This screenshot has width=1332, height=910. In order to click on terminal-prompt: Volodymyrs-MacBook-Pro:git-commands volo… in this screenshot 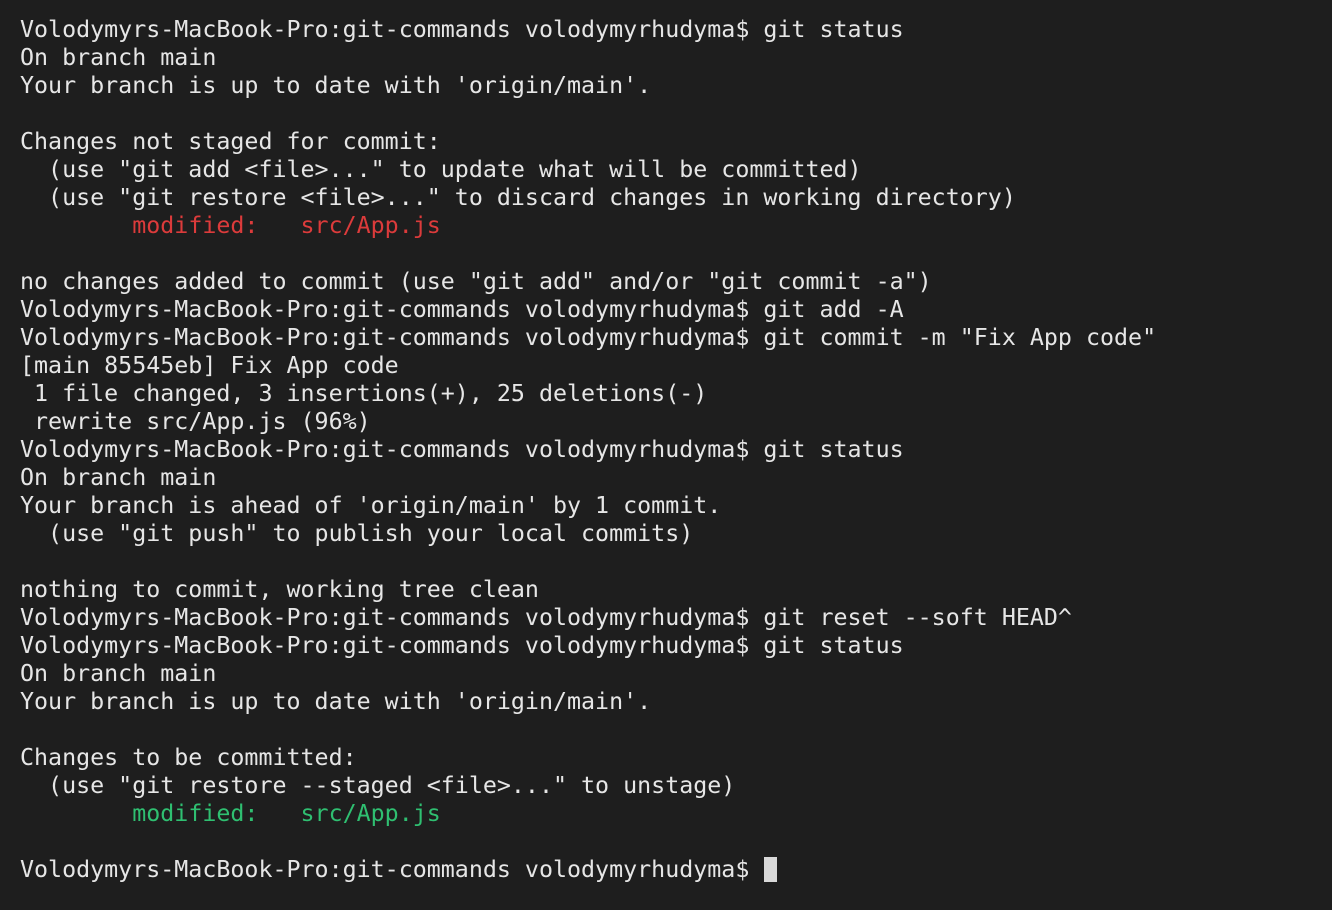, I will do `click(392, 869)`.